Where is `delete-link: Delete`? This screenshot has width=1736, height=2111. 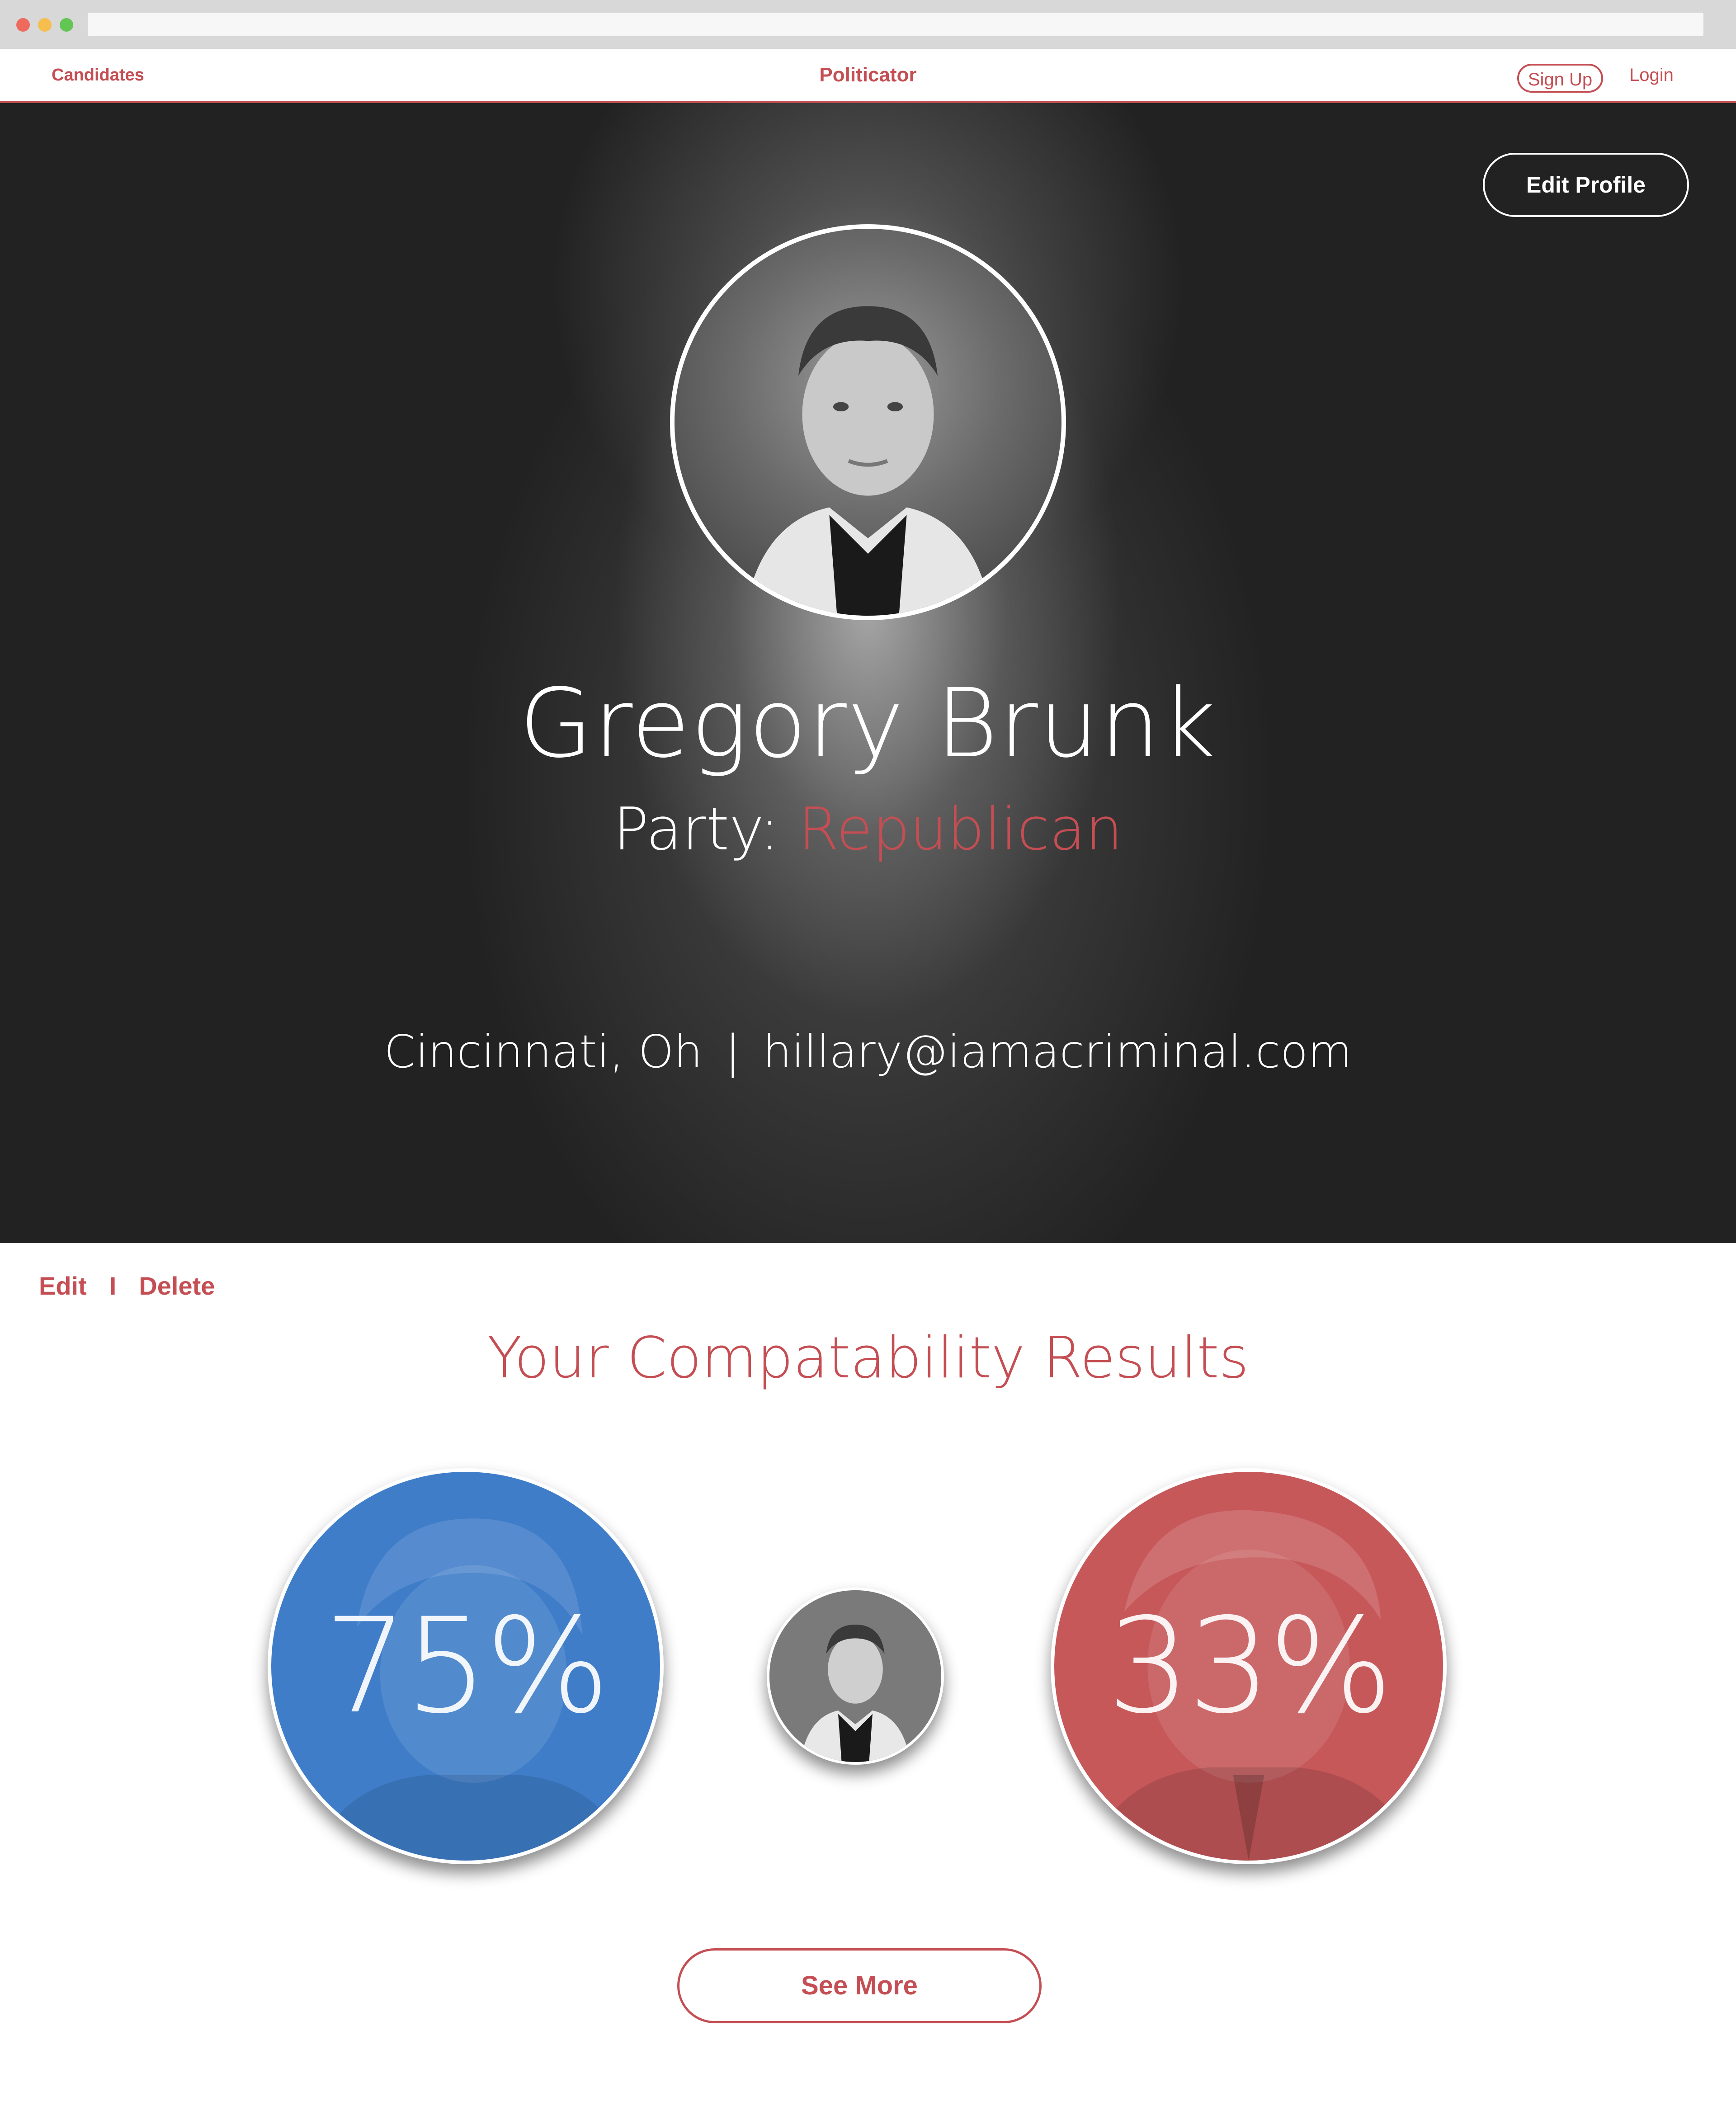
delete-link: Delete is located at coordinates (177, 1286).